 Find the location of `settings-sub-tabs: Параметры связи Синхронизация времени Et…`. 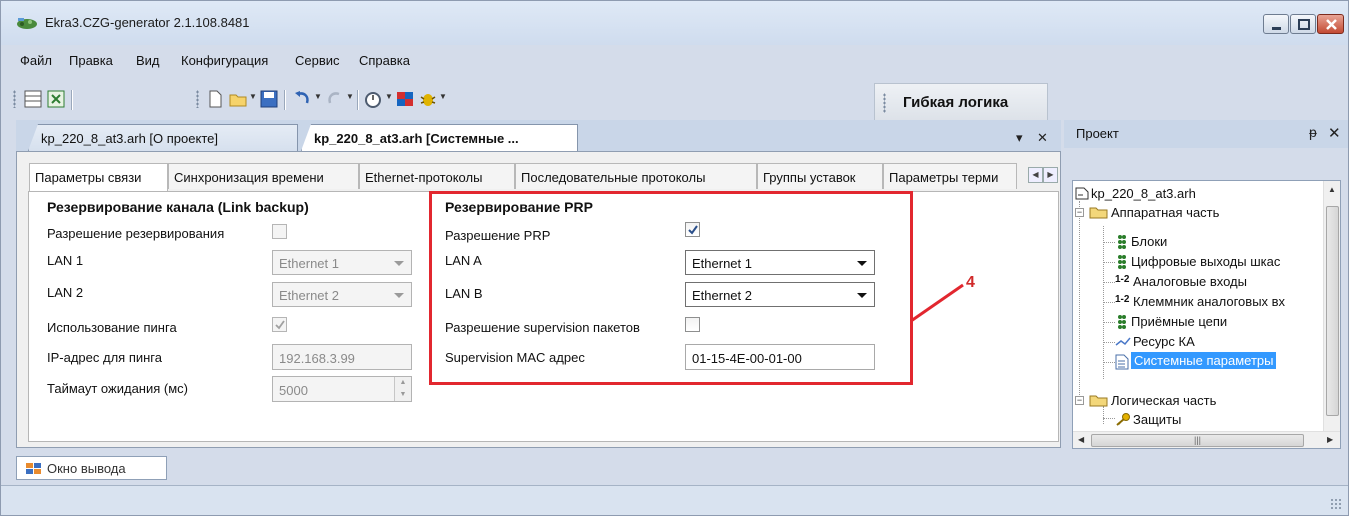

settings-sub-tabs: Параметры связи Синхронизация времени Et… is located at coordinates (545, 177).